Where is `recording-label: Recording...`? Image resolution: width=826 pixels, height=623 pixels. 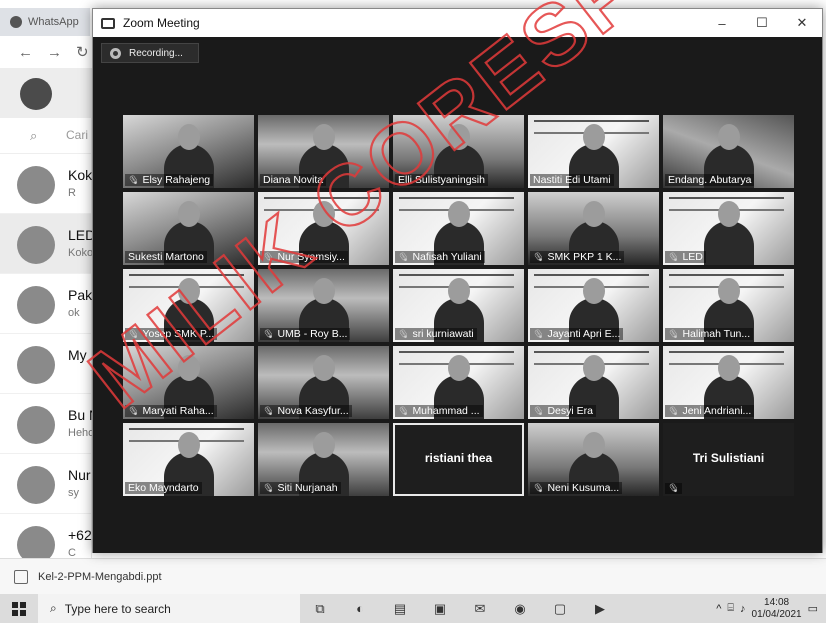
recording-label: Recording... is located at coordinates (156, 53).